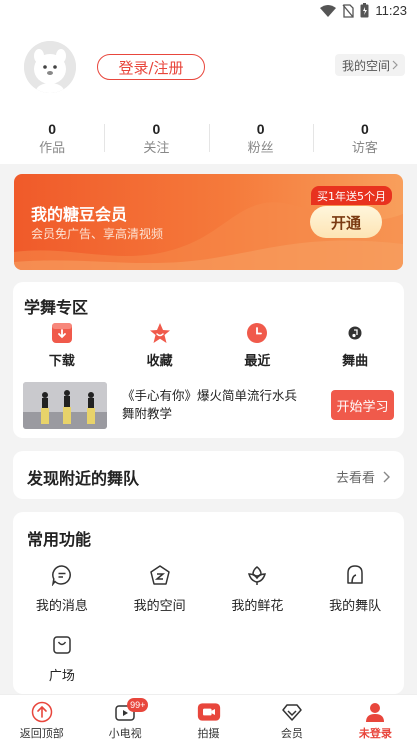  I want to click on quick-music: 舞曲, so click(355, 345).